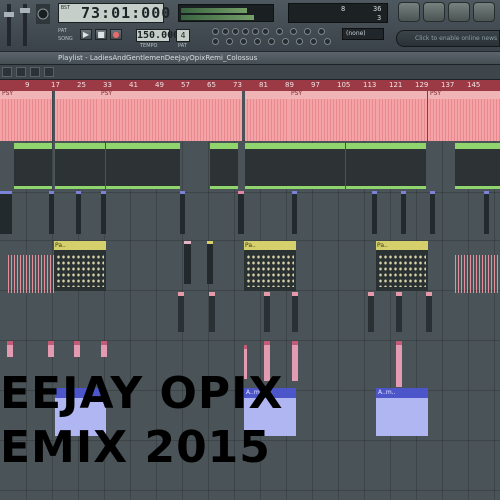 Image resolution: width=500 pixels, height=500 pixels. I want to click on ruler-tick: 9, so click(27, 85).